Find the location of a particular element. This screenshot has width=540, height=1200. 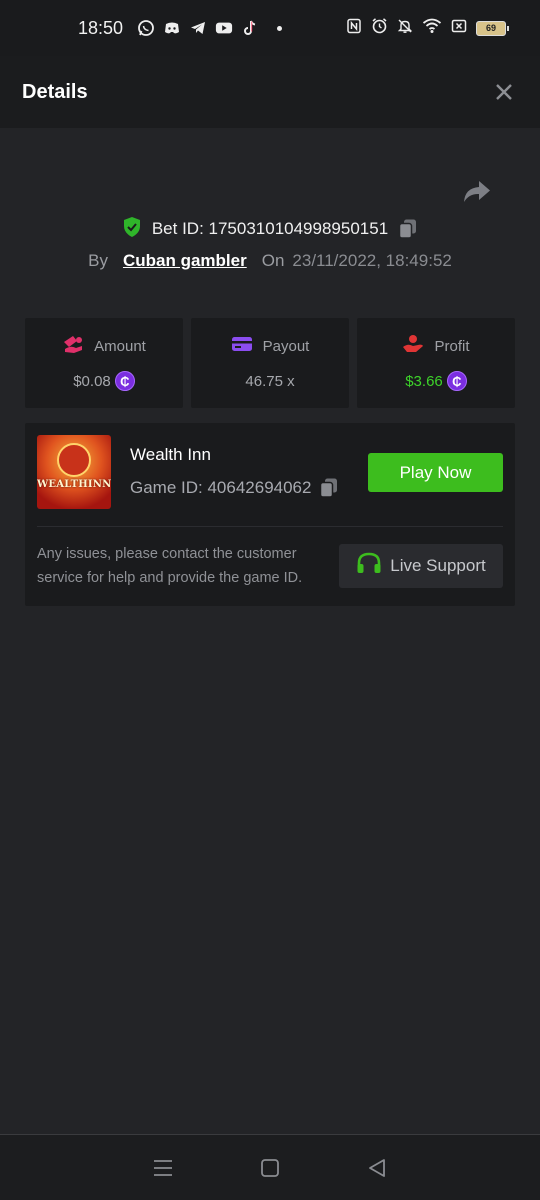

bet-id-row: Bet ID: 1750310104998950151 is located at coordinates (270, 229).